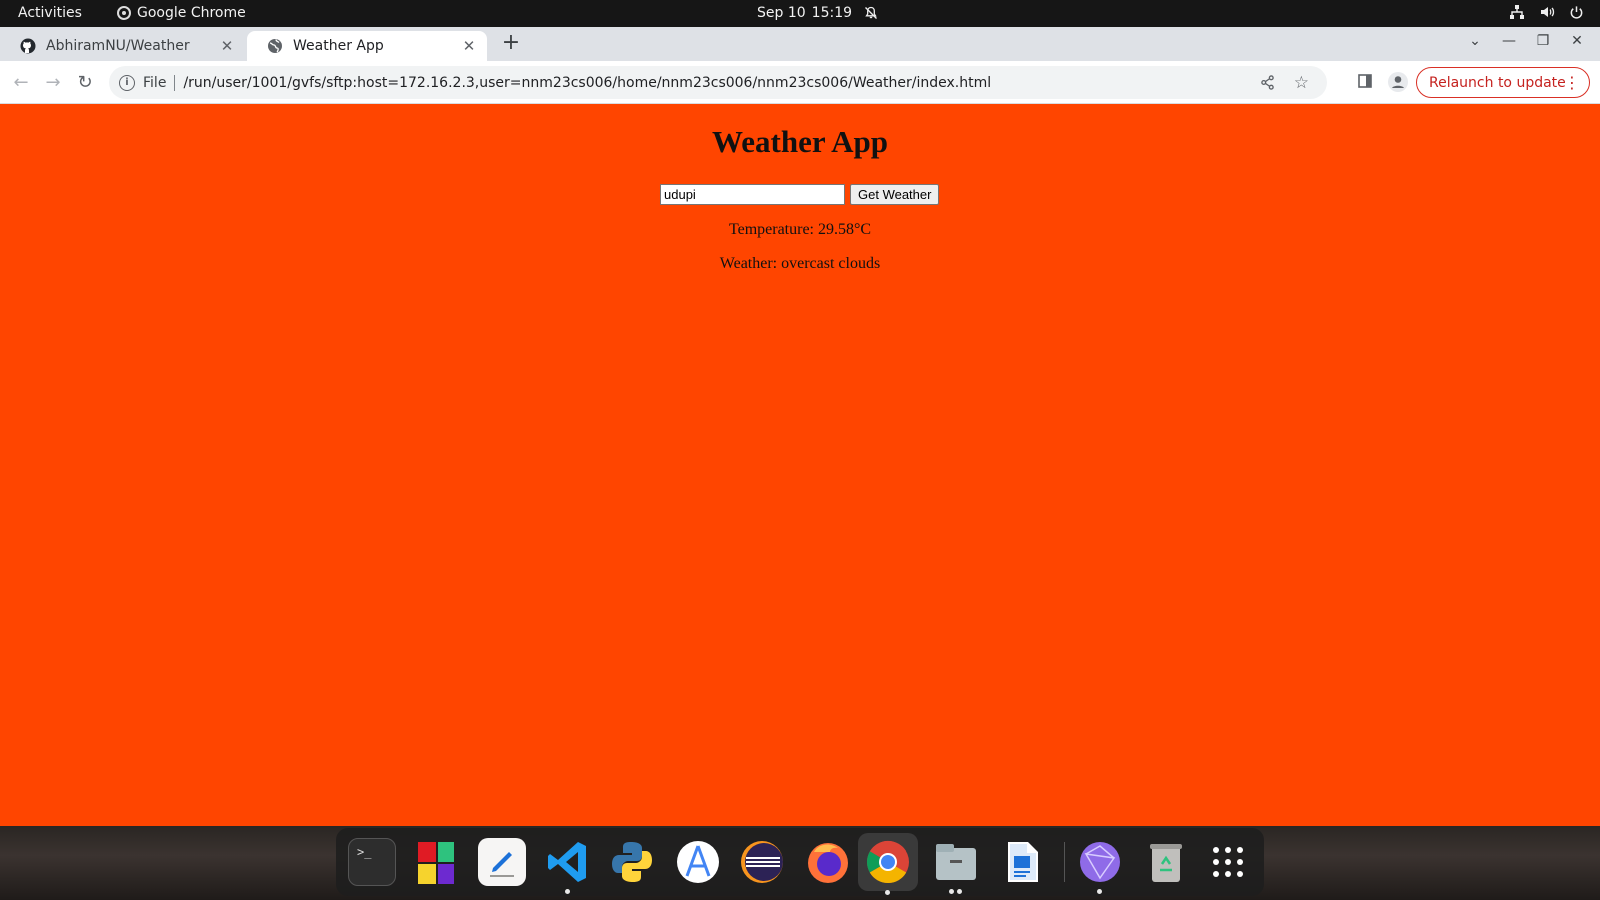 The image size is (1600, 900). I want to click on text-editor-icon, so click(502, 862).